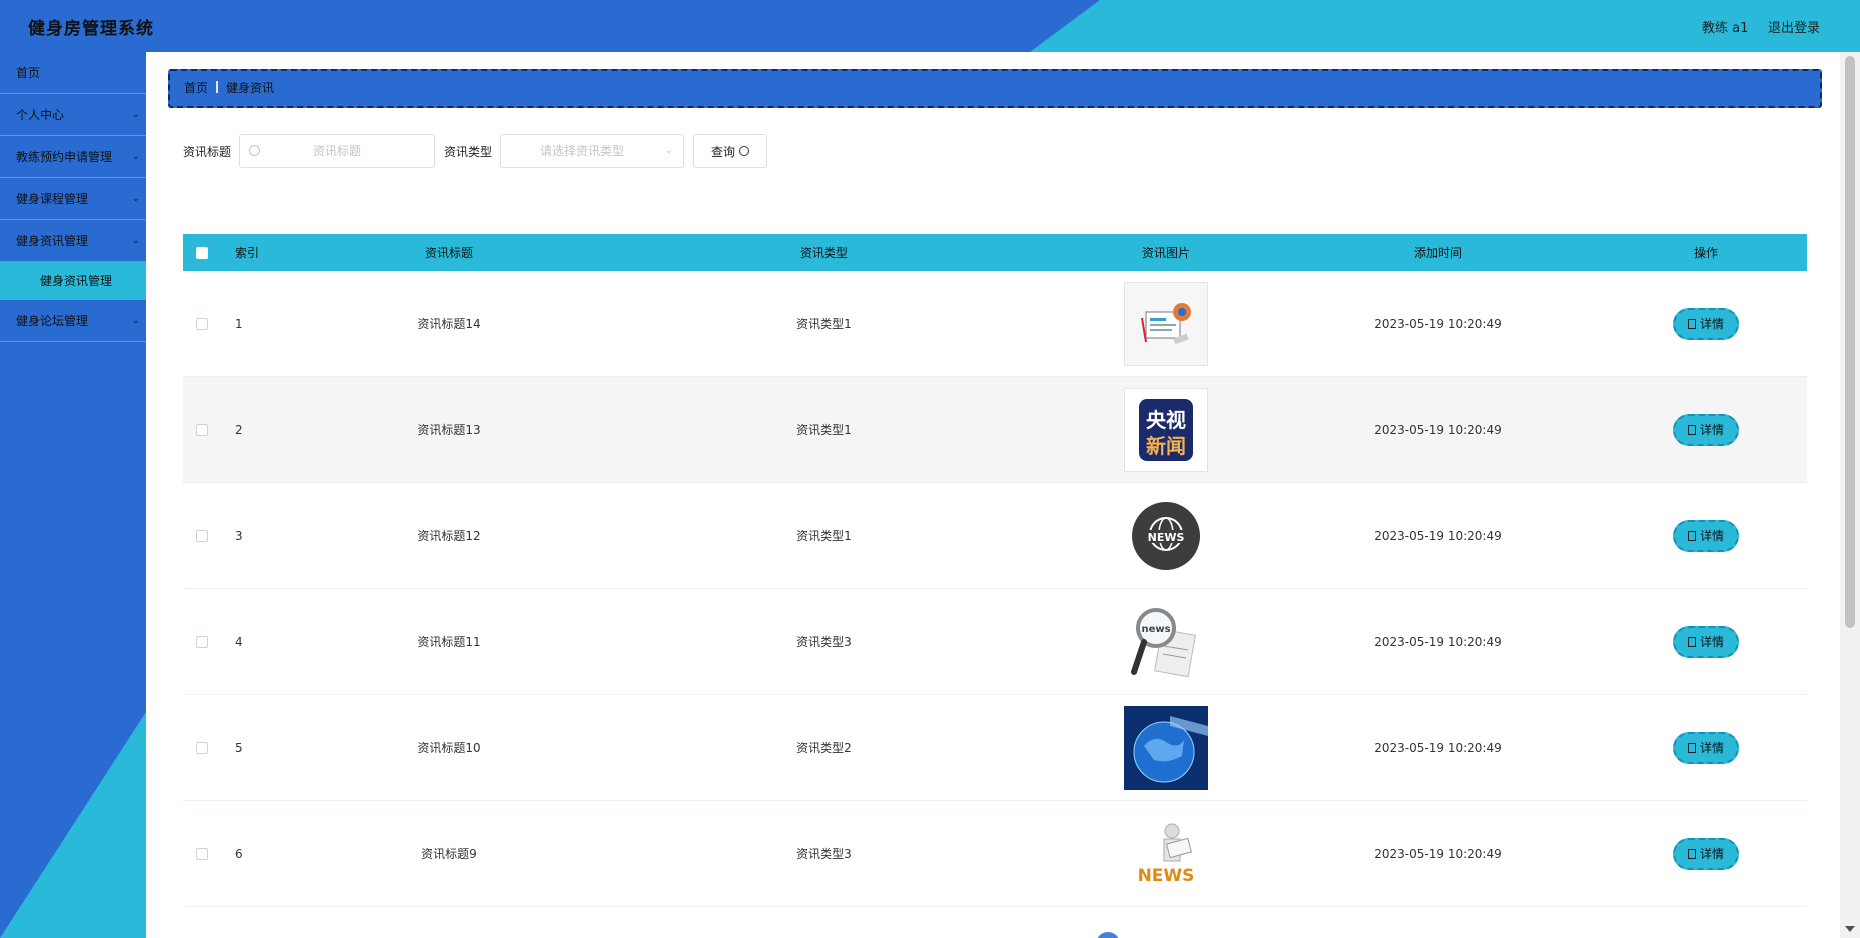 This screenshot has height=938, width=1860. Describe the element at coordinates (52, 199) in the screenshot. I see `sidebar-item-label: 健身课程管理` at that location.